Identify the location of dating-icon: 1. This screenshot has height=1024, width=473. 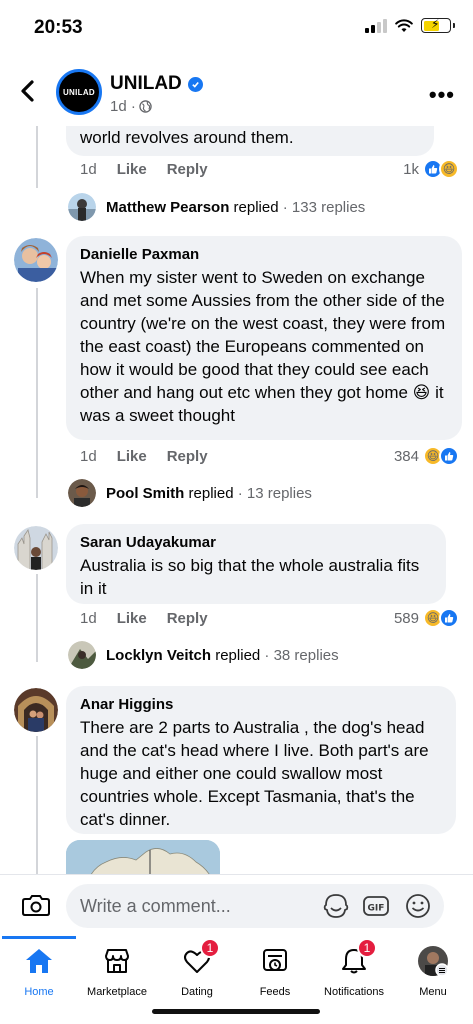
(200, 958).